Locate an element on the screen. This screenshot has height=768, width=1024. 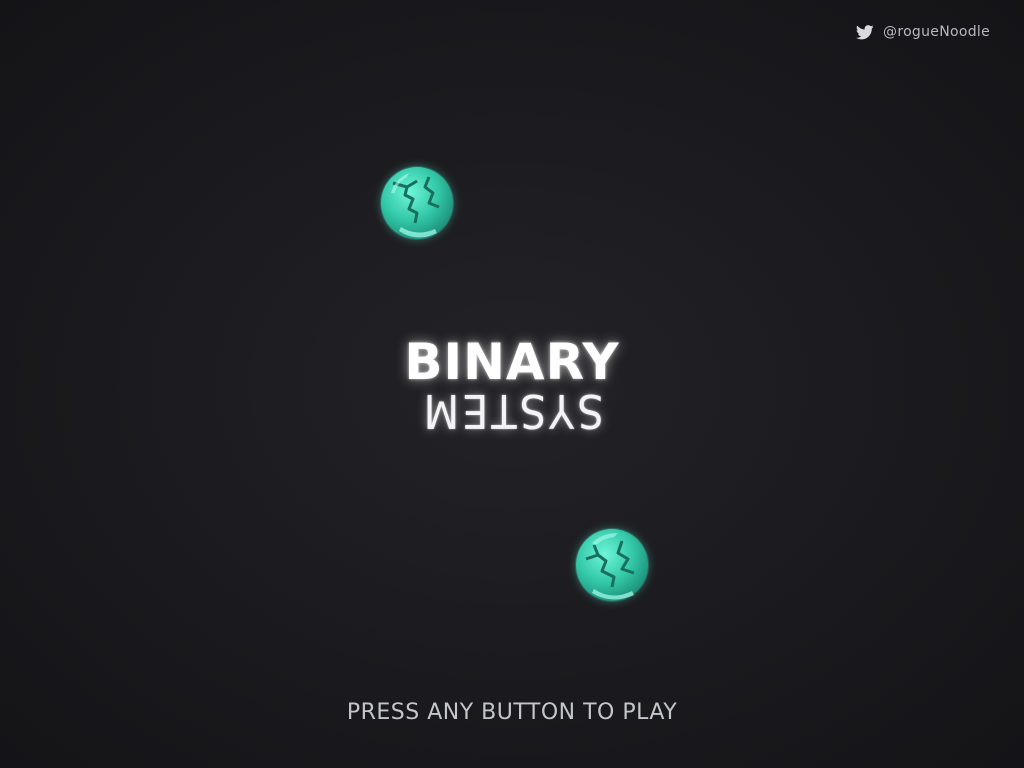
title-system-mirrored: SYSTEM is located at coordinates (512, 411).